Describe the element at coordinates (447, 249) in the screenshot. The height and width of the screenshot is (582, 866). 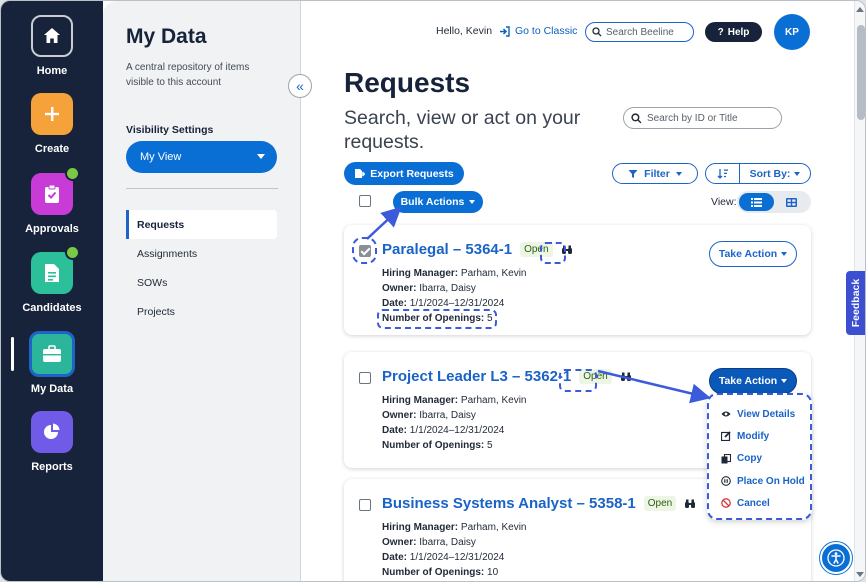
I see `request-title-link: Paralegal – 5364-1` at that location.